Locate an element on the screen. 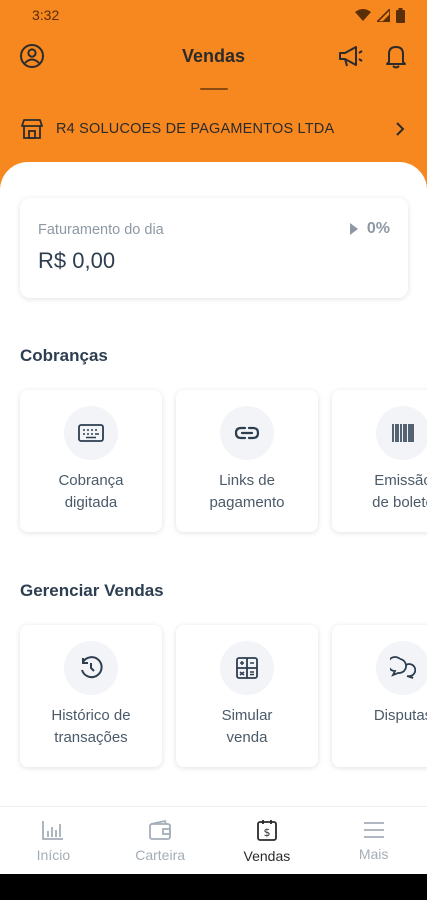 The image size is (427, 900). store-icon is located at coordinates (32, 129).